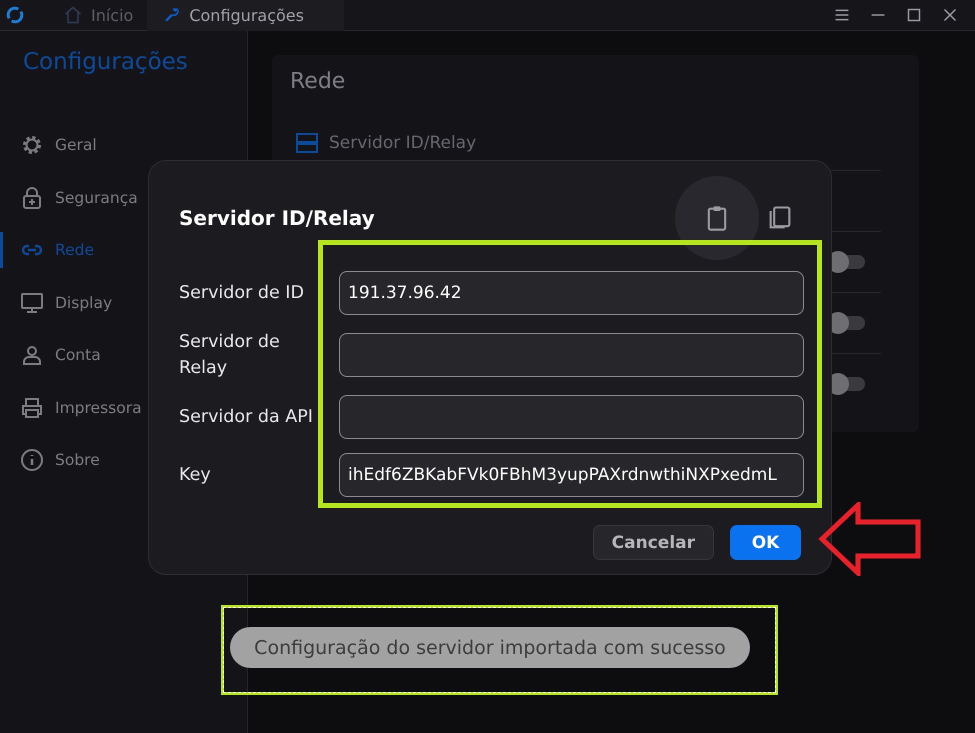 Image resolution: width=975 pixels, height=733 pixels. What do you see at coordinates (195, 475) in the screenshot?
I see `field-label: Key` at bounding box center [195, 475].